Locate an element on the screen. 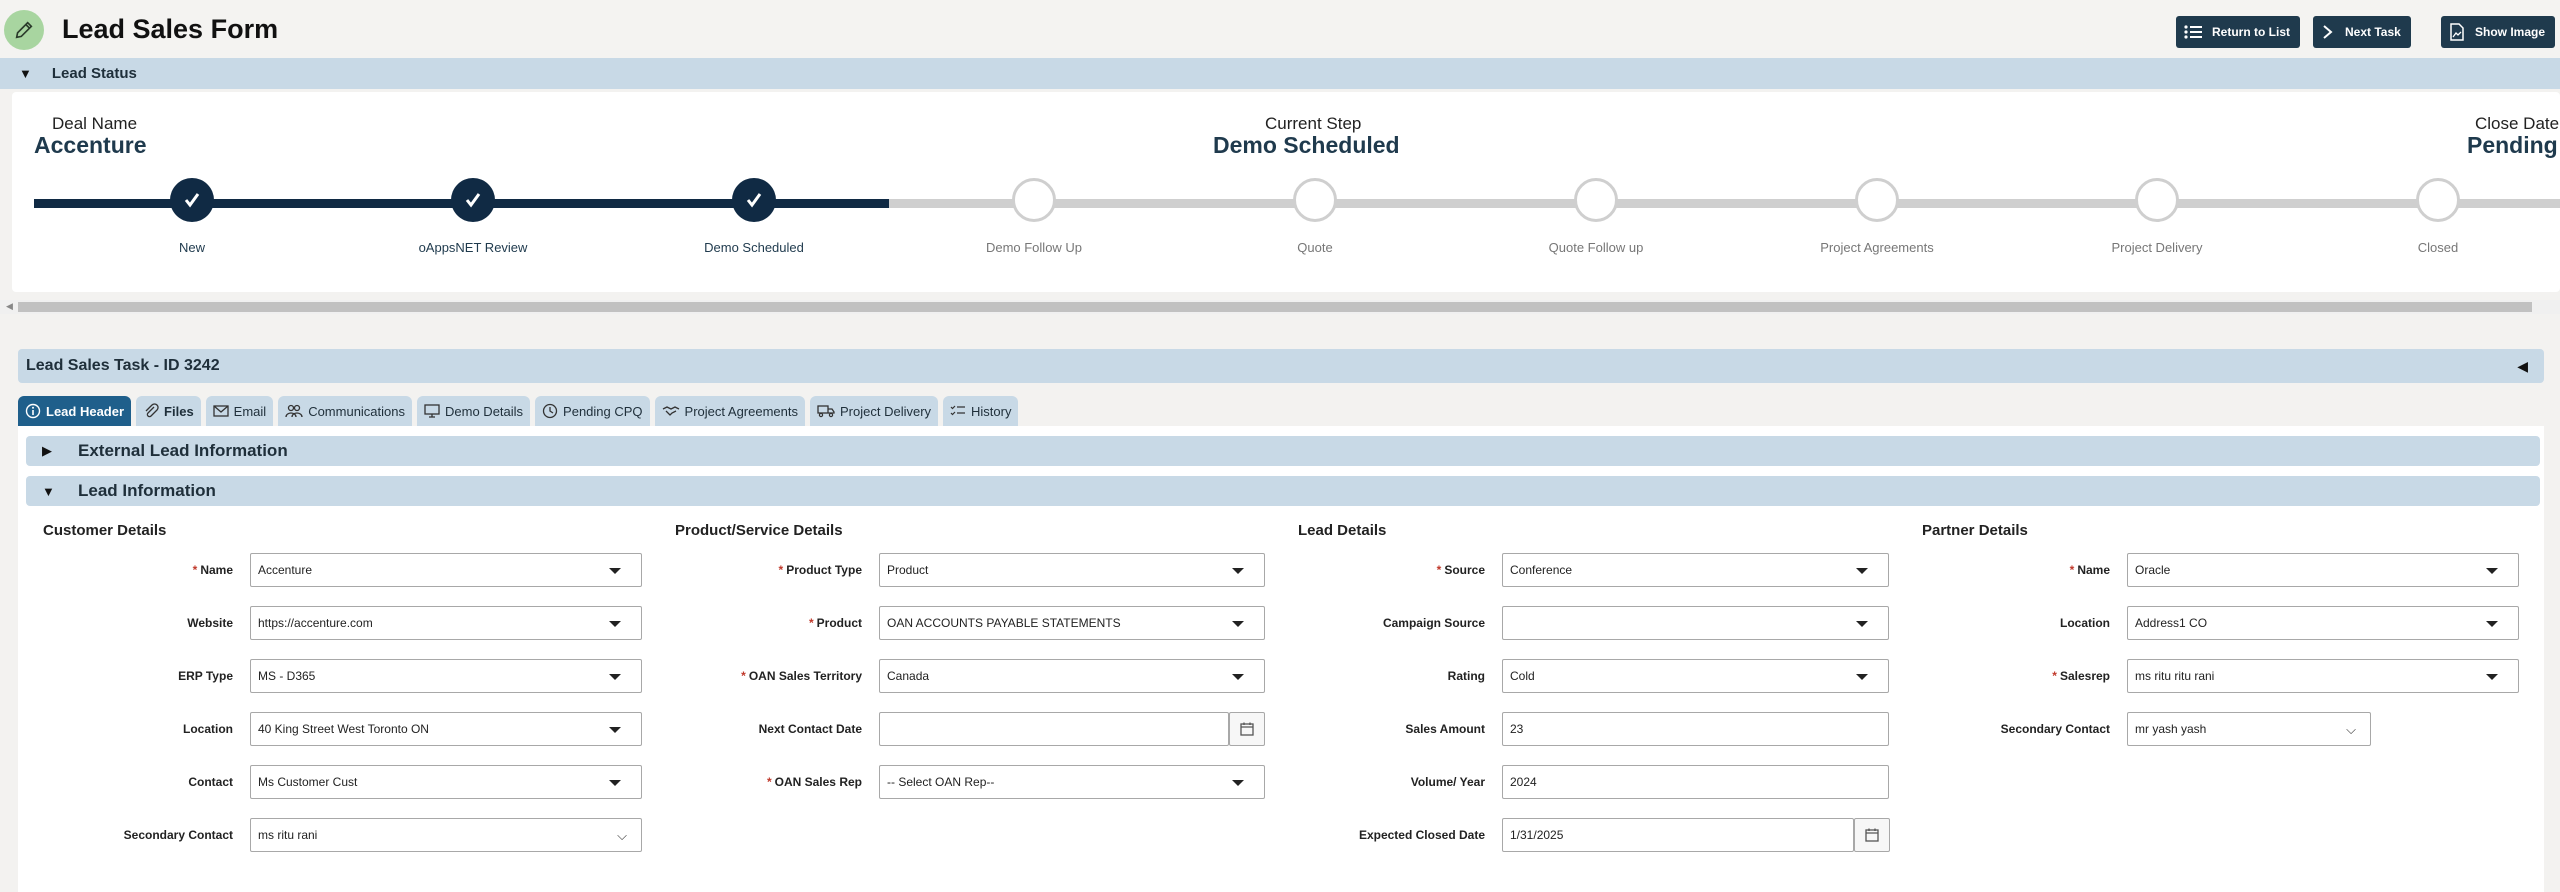  partner-details-title: Partner Details is located at coordinates (1975, 530).